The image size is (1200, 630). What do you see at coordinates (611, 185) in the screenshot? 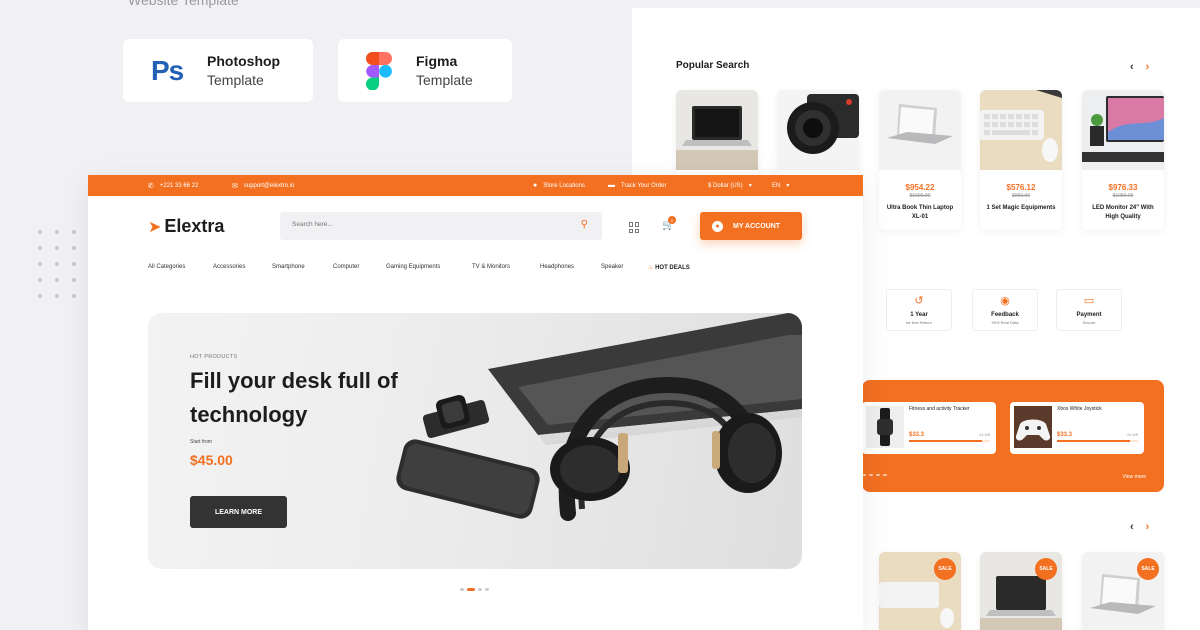
I see `truck-icon: ▬` at bounding box center [611, 185].